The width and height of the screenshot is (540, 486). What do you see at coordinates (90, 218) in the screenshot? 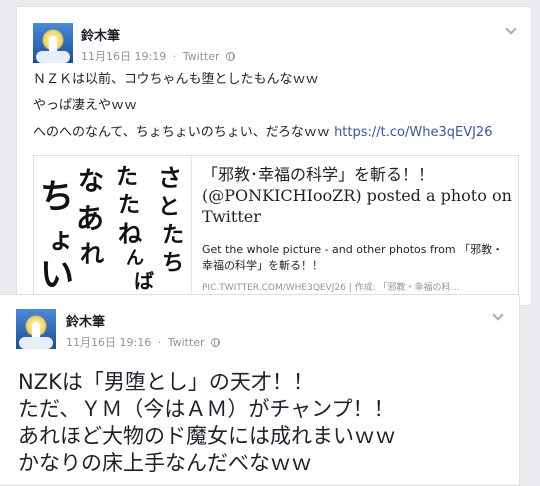
I see `calligraphy-char: あ` at bounding box center [90, 218].